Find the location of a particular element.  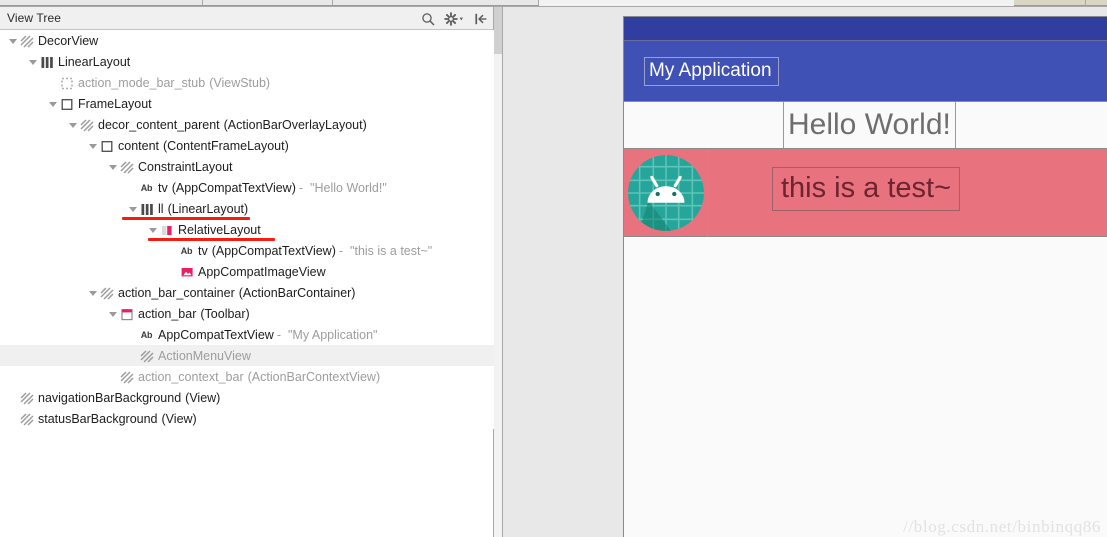

tree-row: ActionMenuView is located at coordinates (247, 355).